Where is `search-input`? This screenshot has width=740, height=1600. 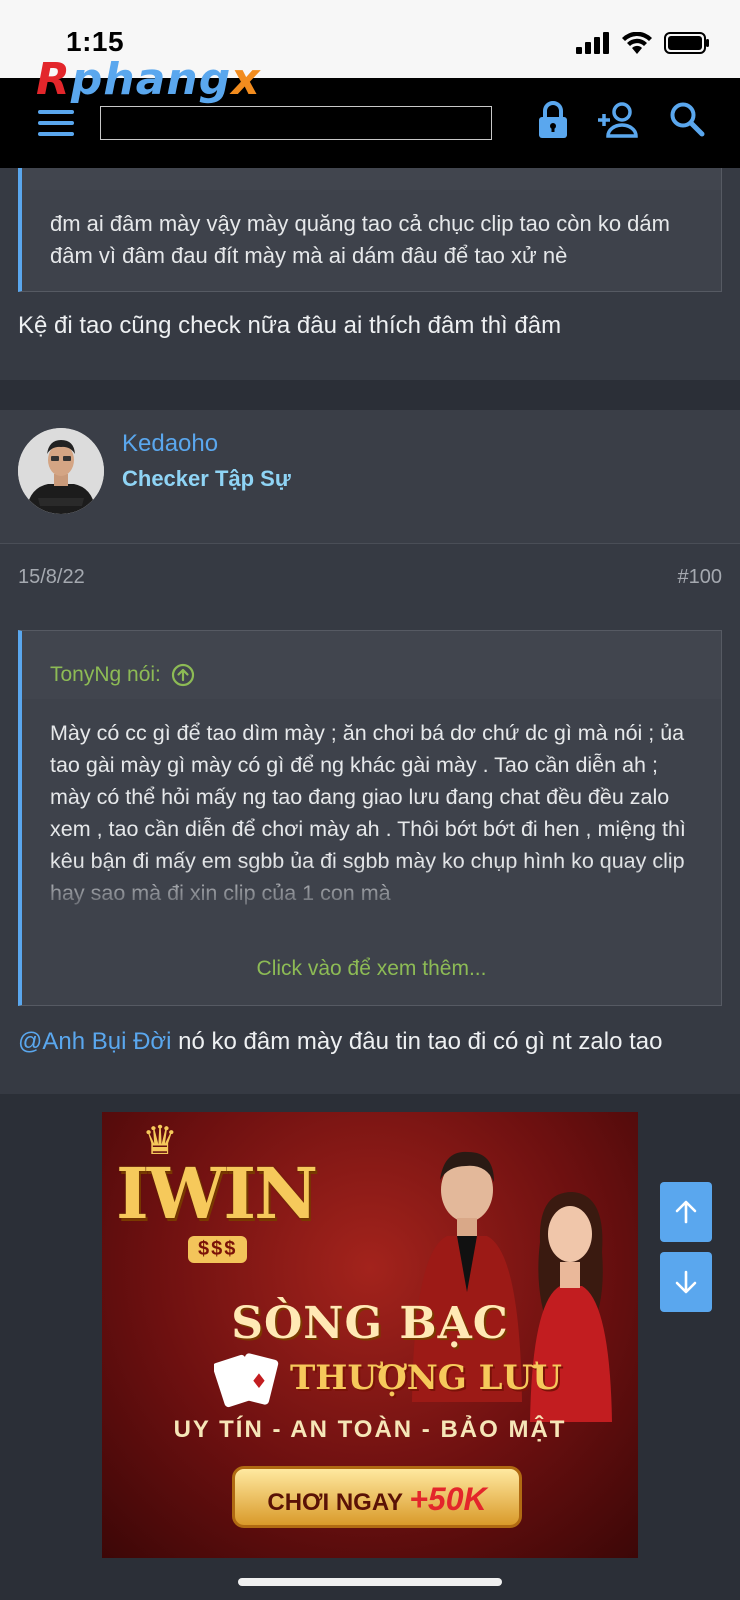
search-input is located at coordinates (296, 123).